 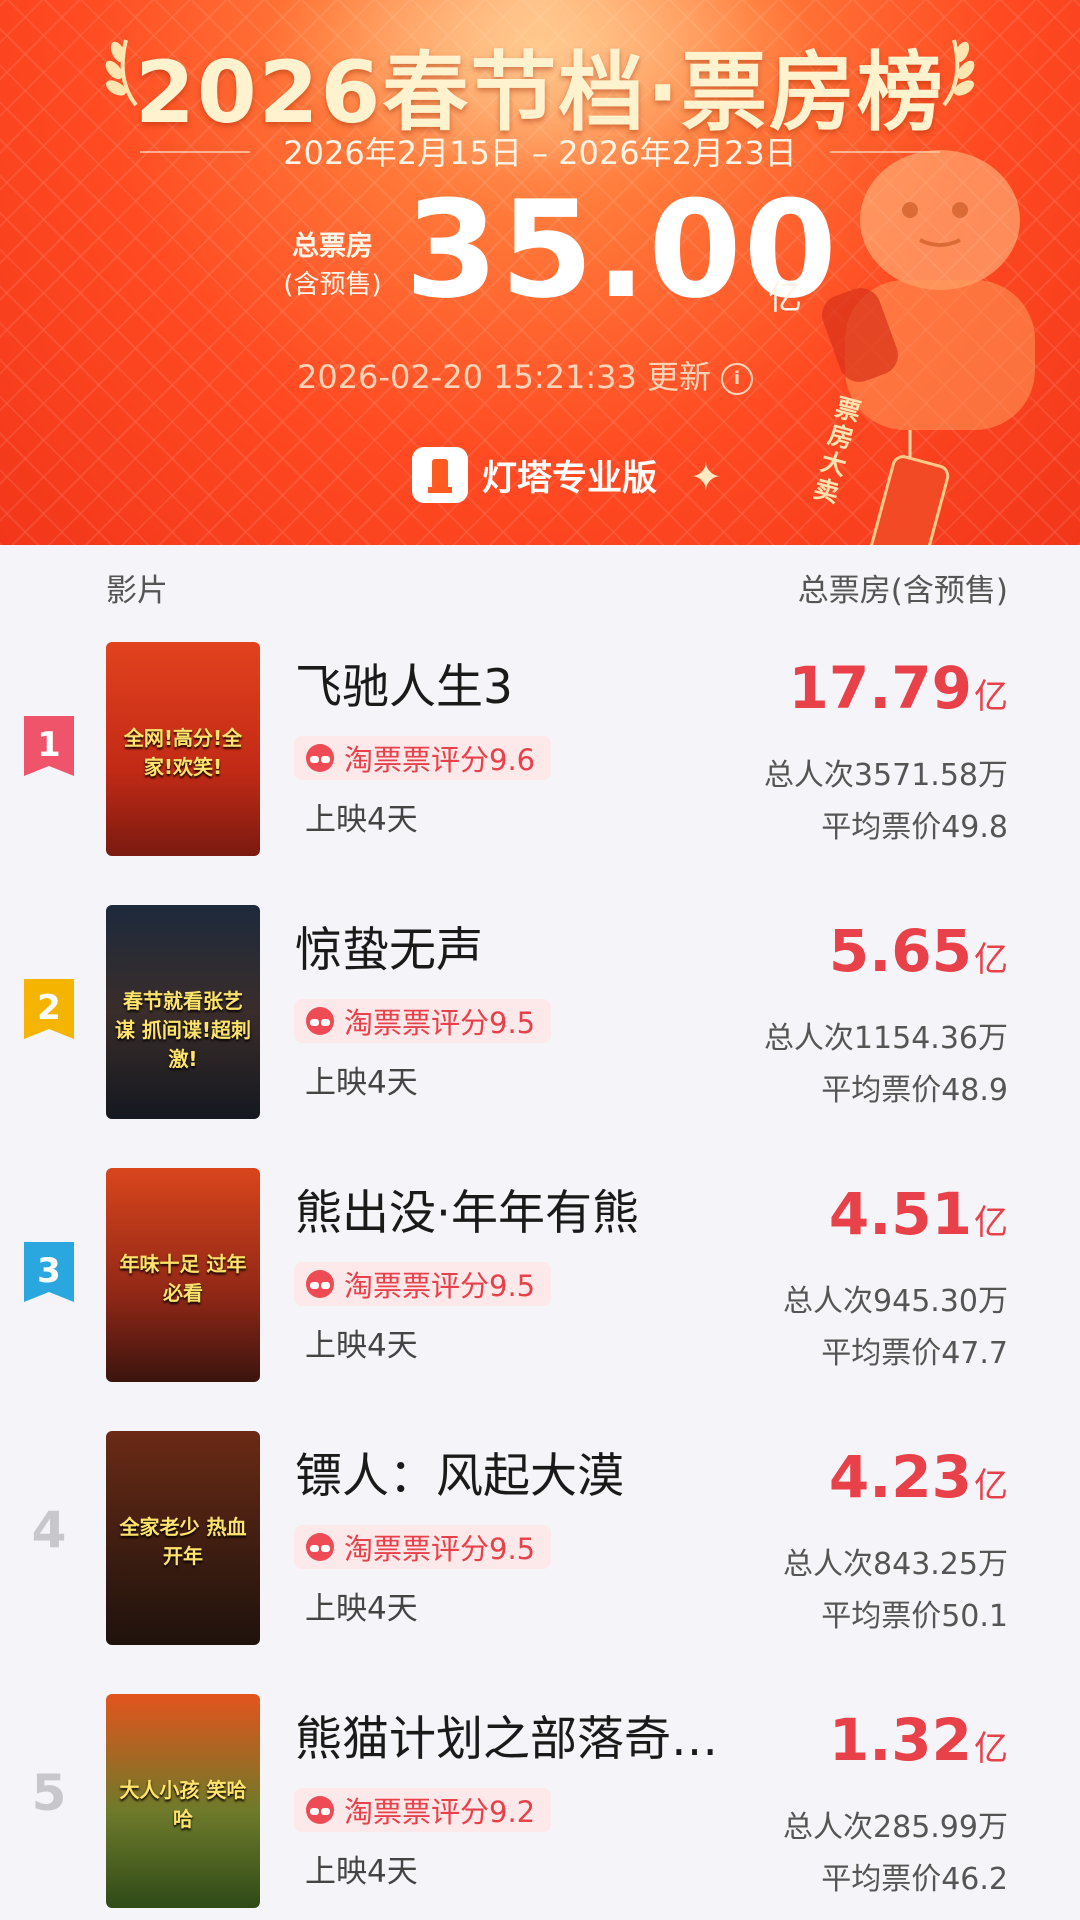 What do you see at coordinates (895, 1301) in the screenshot?
I see `total-viewers: 总人次945.30万` at bounding box center [895, 1301].